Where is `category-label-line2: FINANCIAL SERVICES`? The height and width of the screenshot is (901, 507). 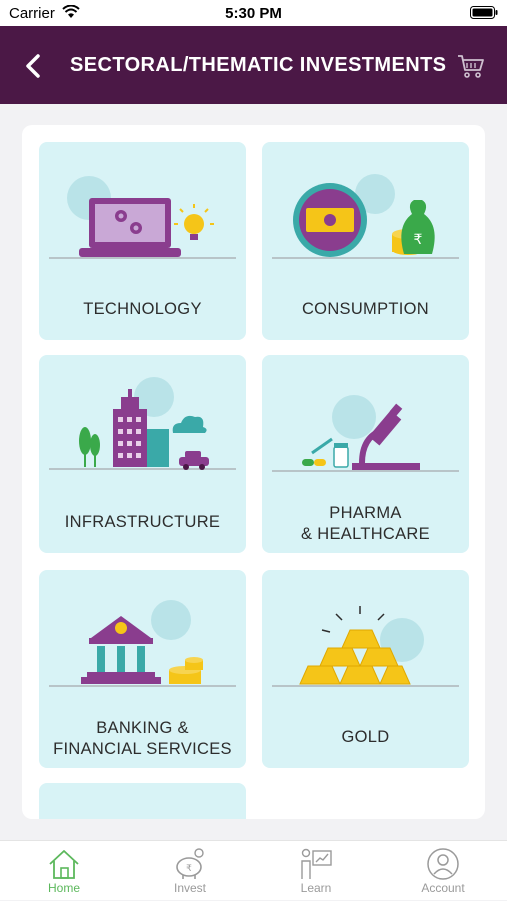
category-label-line2: FINANCIAL SERVICES is located at coordinates (142, 749).